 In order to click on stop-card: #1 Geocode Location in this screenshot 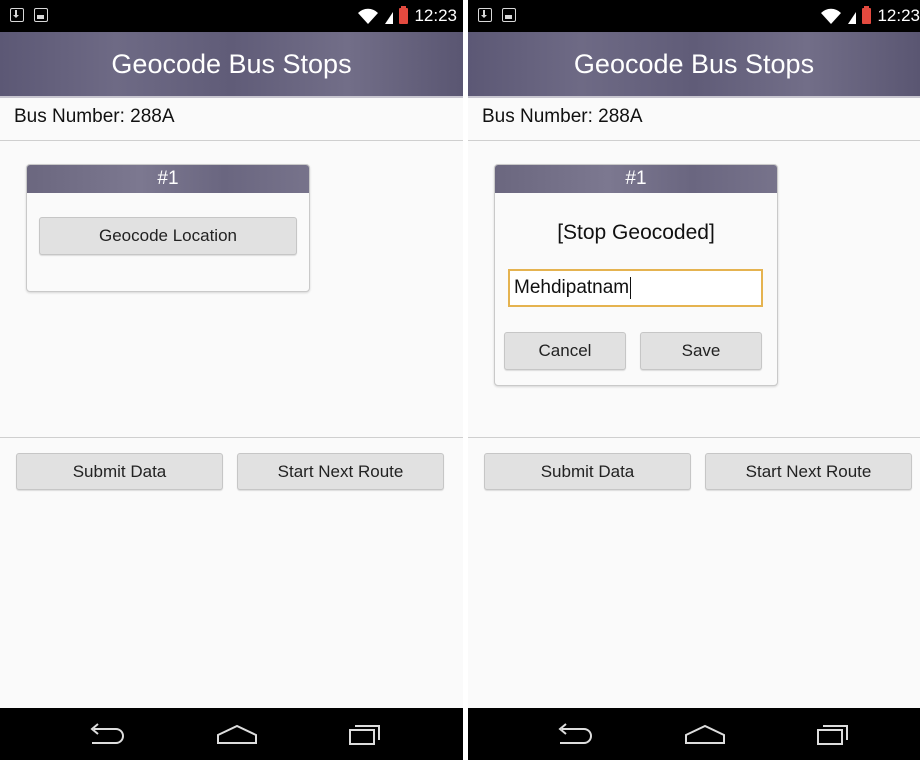, I will do `click(168, 228)`.